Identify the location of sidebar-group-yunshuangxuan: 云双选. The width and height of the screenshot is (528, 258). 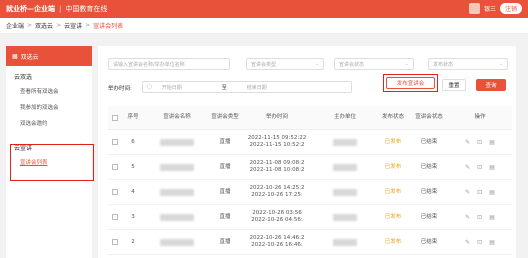
(49, 74).